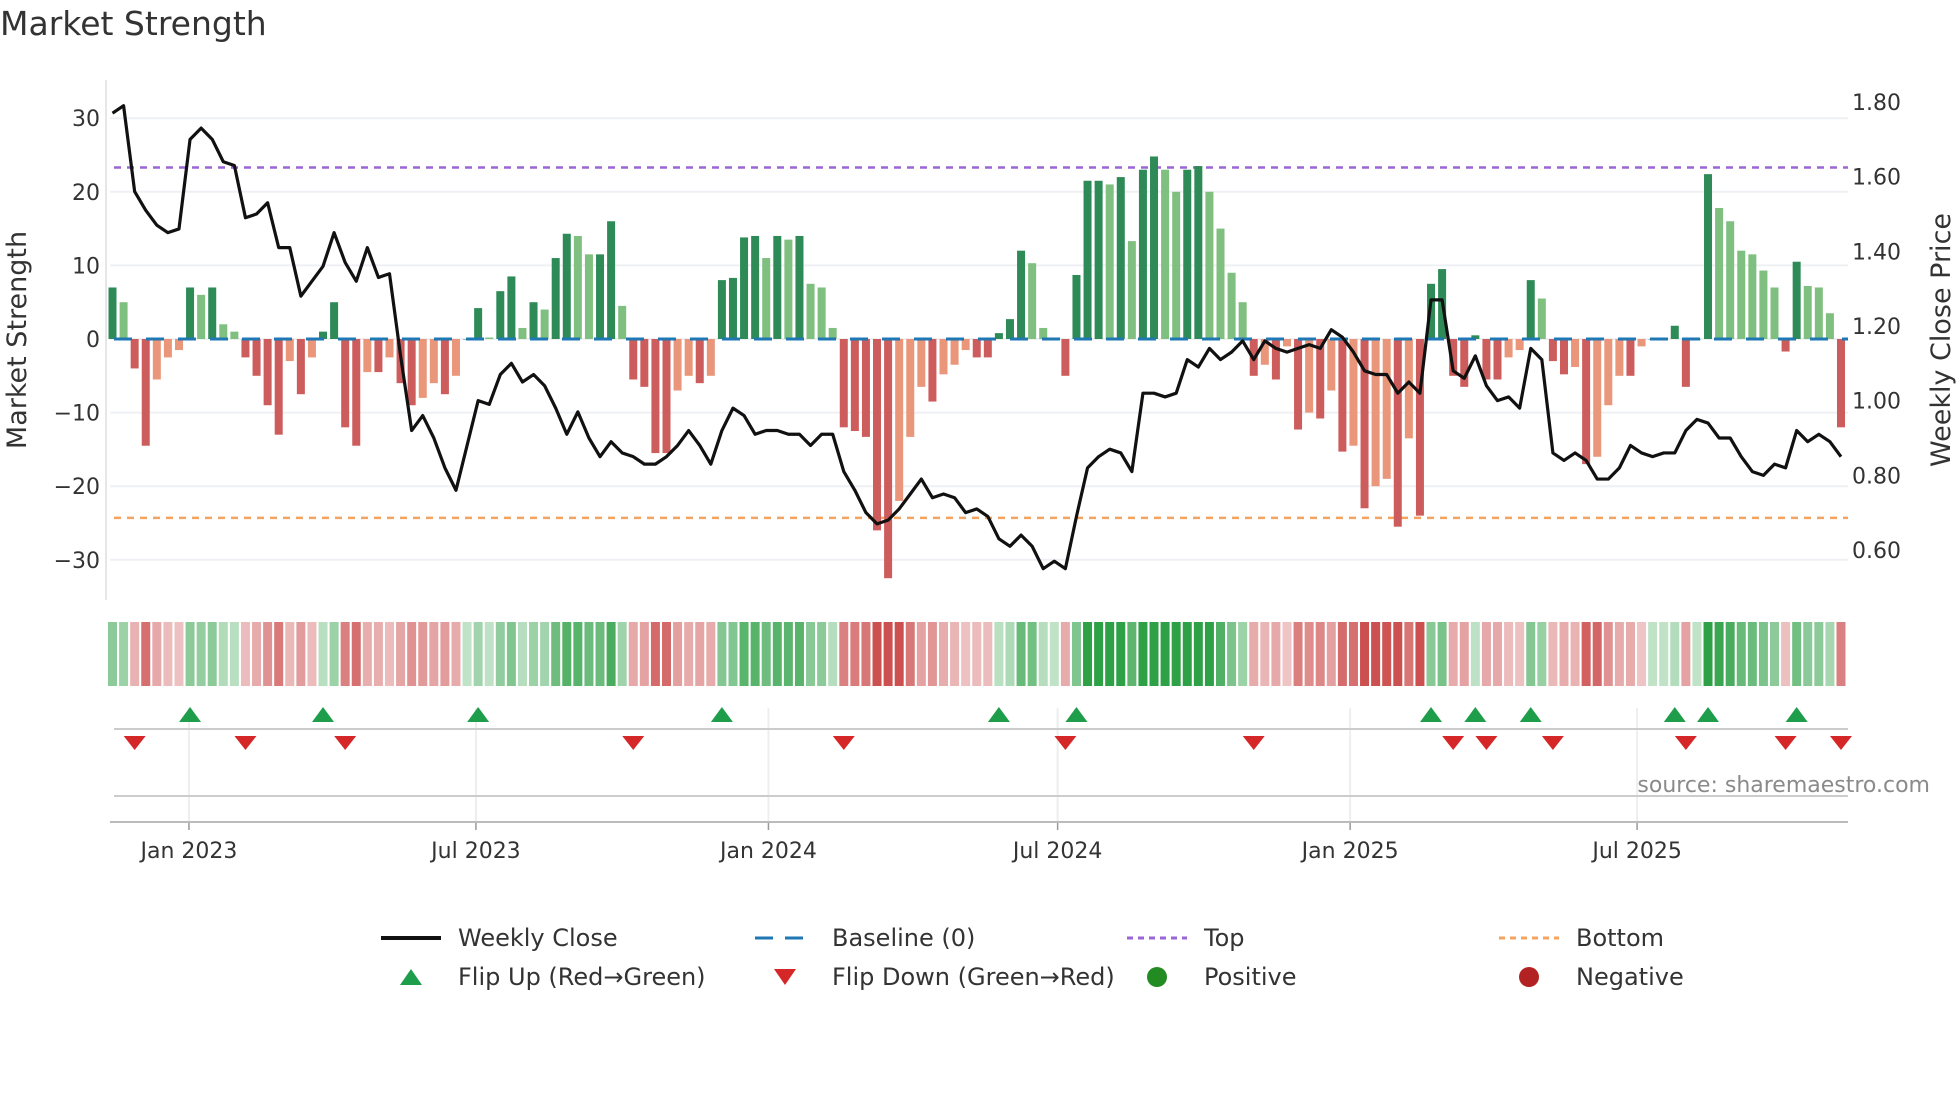  What do you see at coordinates (411, 938) in the screenshot?
I see `line-swatch-icon` at bounding box center [411, 938].